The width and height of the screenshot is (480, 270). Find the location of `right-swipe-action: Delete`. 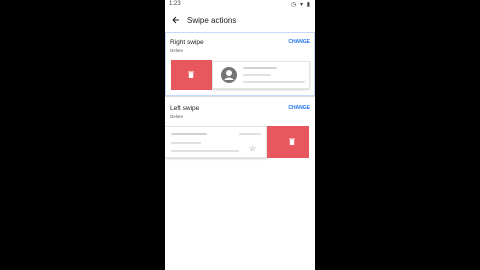

right-swipe-action: Delete is located at coordinates (177, 50).